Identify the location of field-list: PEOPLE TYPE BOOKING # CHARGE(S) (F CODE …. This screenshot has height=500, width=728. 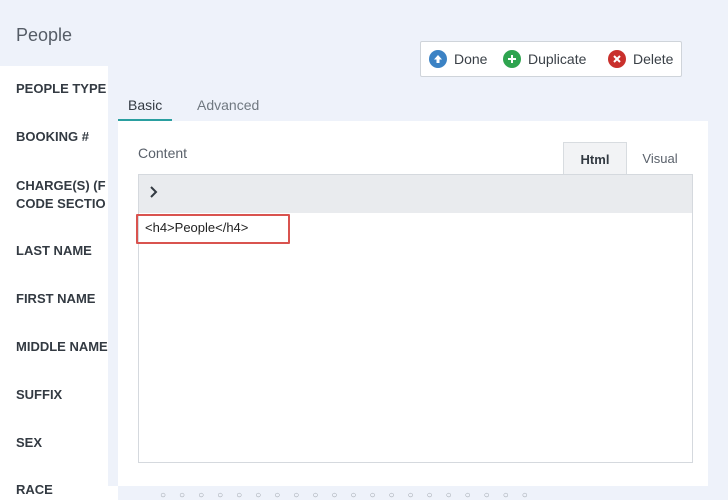
(59, 283).